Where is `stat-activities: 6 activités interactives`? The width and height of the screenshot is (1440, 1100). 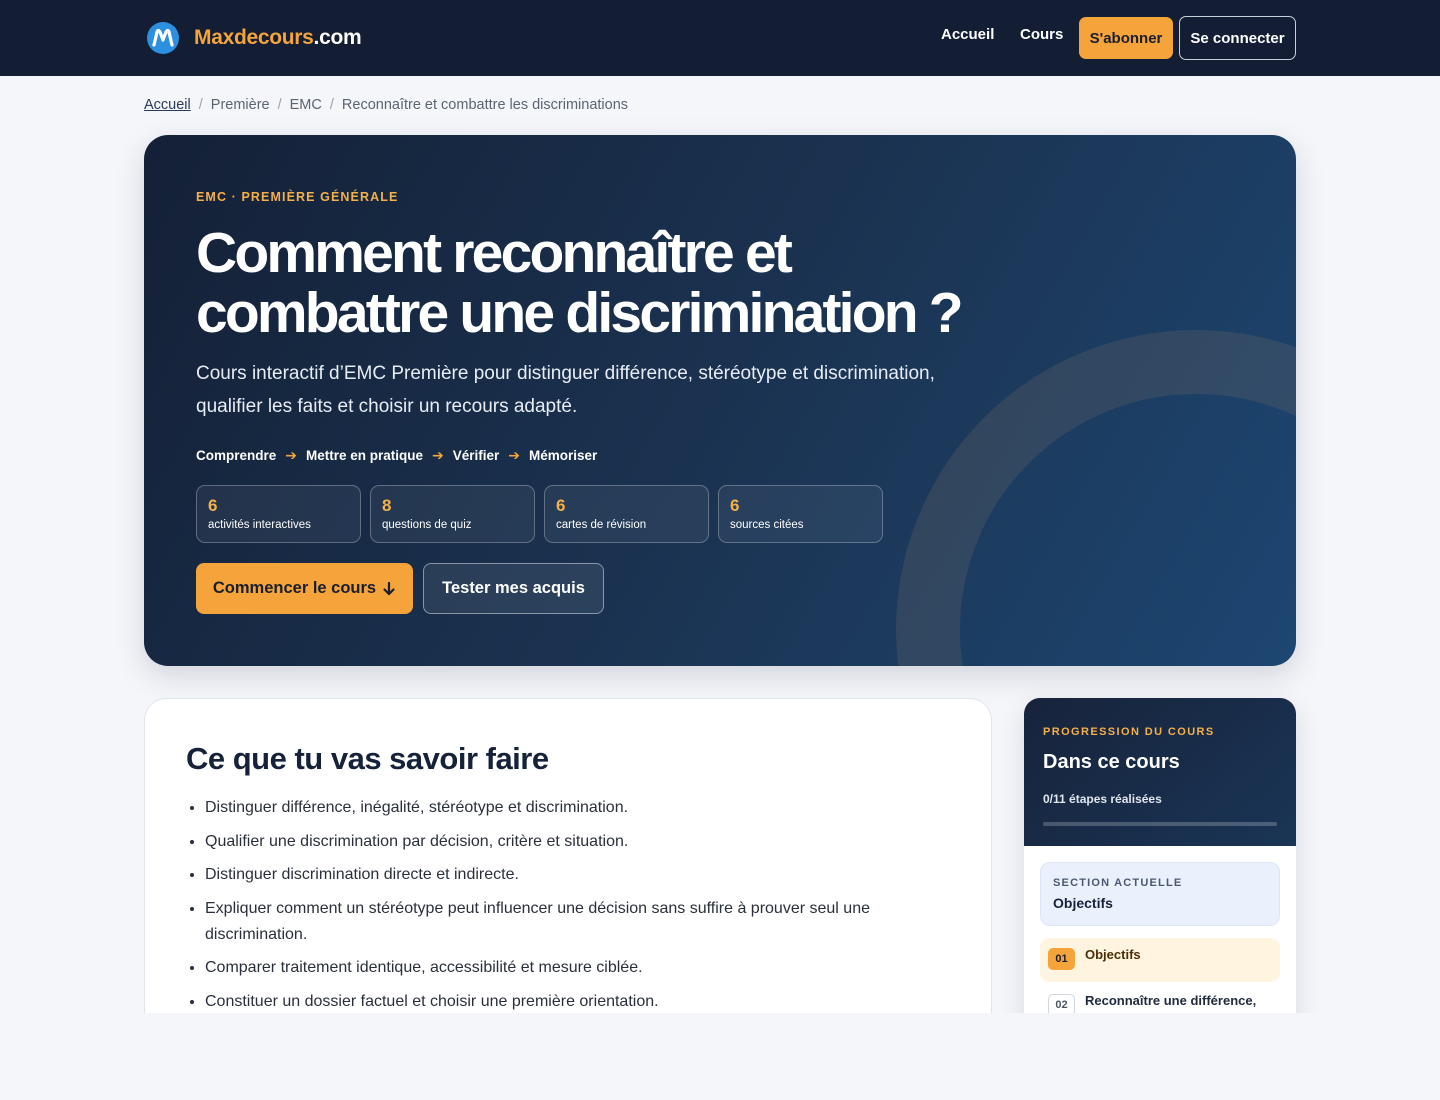
stat-activities: 6 activités interactives is located at coordinates (278, 514).